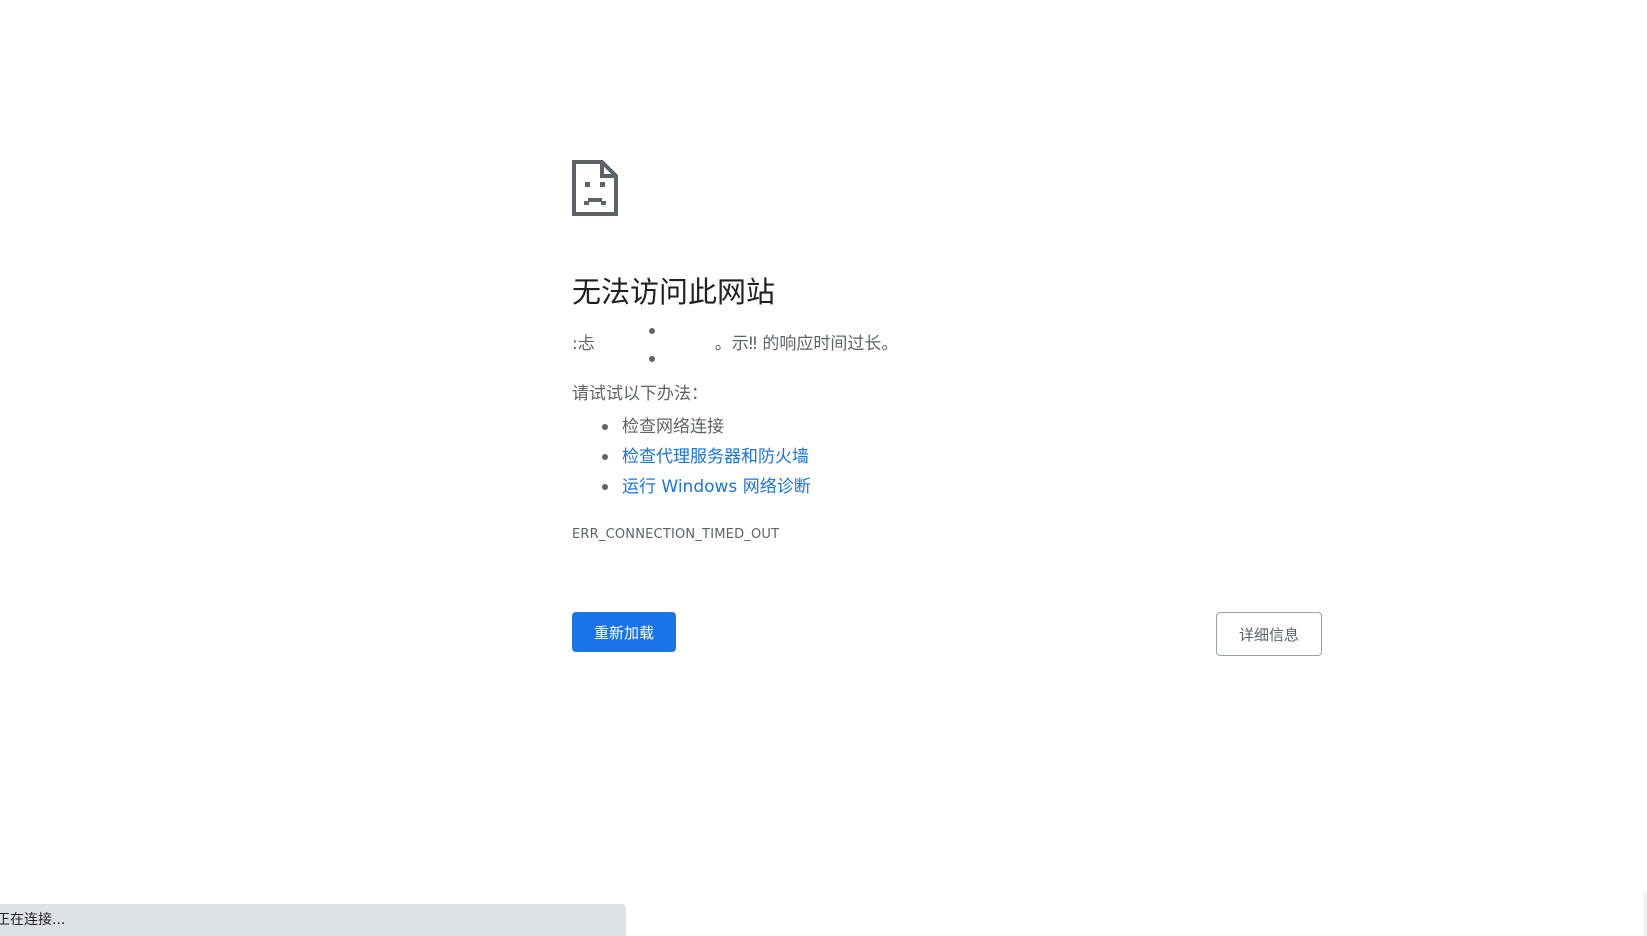 The image size is (1647, 936). What do you see at coordinates (1645, 914) in the screenshot?
I see `window-edge` at bounding box center [1645, 914].